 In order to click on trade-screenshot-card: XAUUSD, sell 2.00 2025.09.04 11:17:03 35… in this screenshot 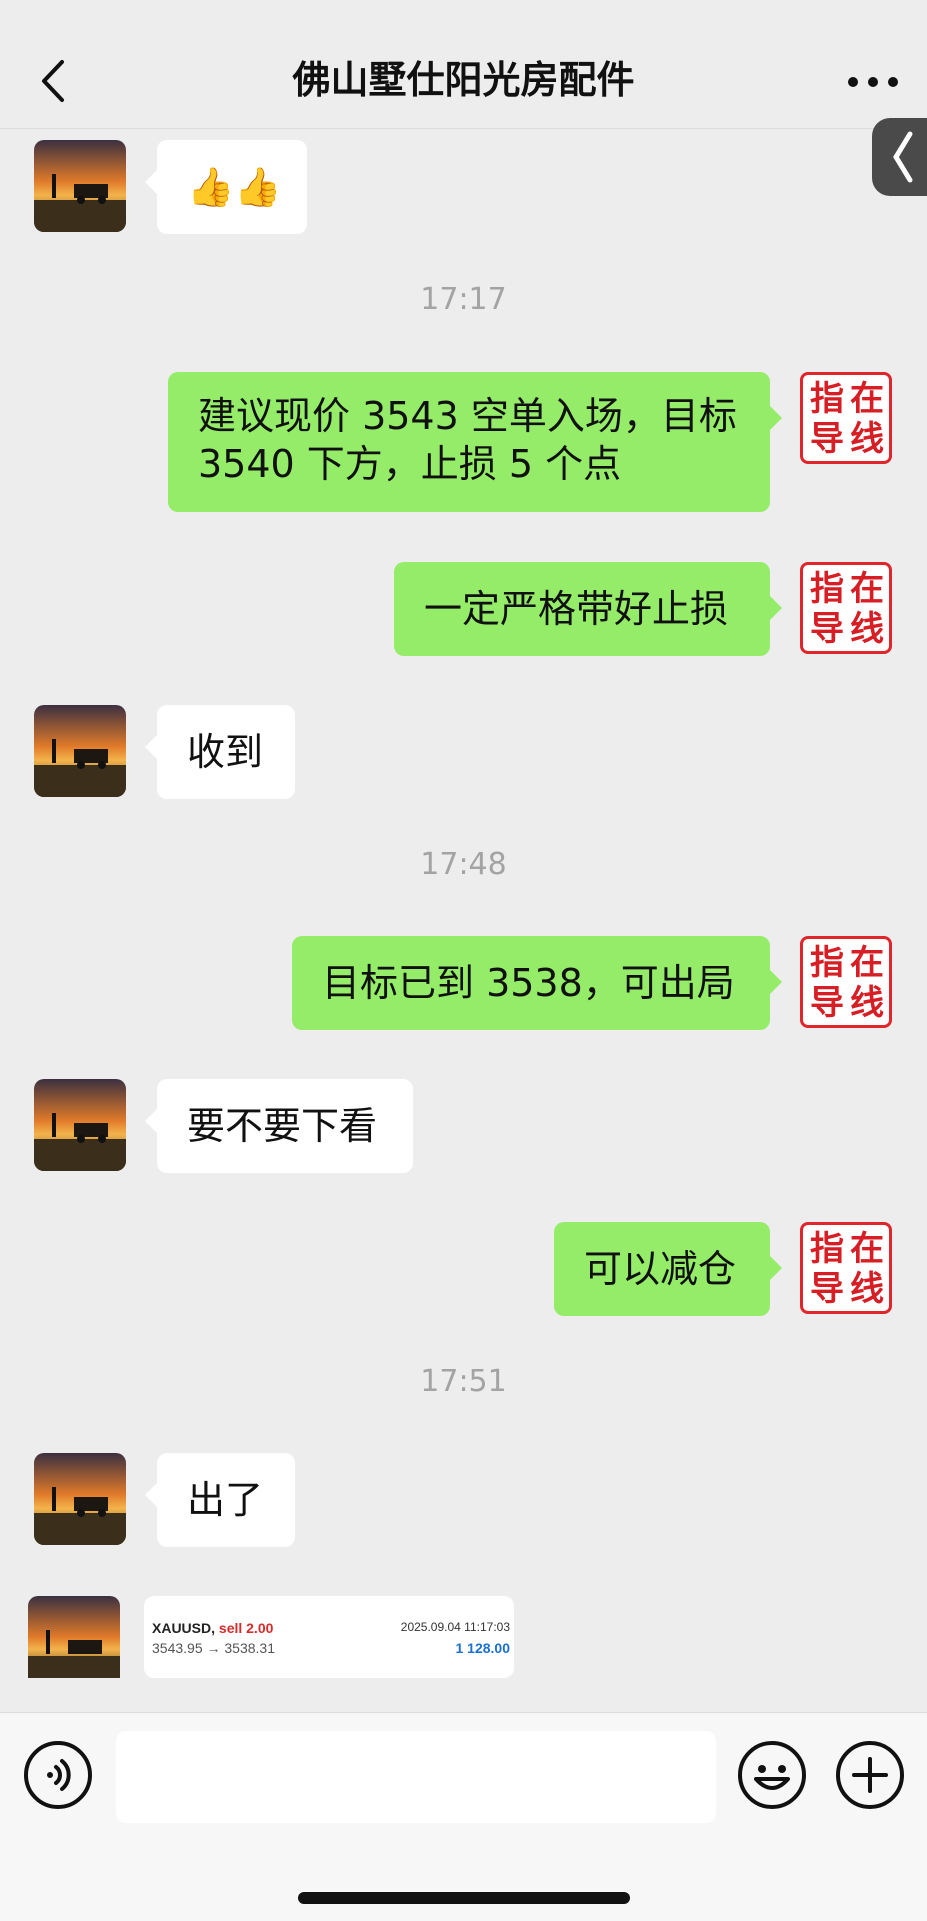, I will do `click(329, 1637)`.